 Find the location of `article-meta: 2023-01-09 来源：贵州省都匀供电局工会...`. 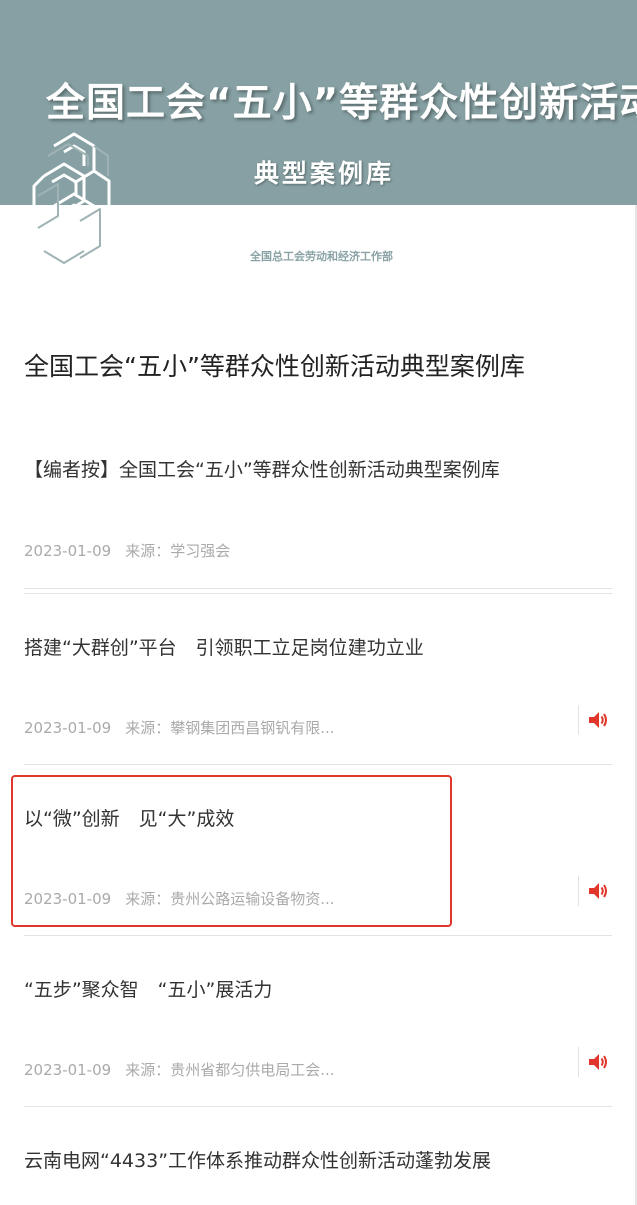

article-meta: 2023-01-09 来源：贵州省都匀供电局工会... is located at coordinates (179, 1069).